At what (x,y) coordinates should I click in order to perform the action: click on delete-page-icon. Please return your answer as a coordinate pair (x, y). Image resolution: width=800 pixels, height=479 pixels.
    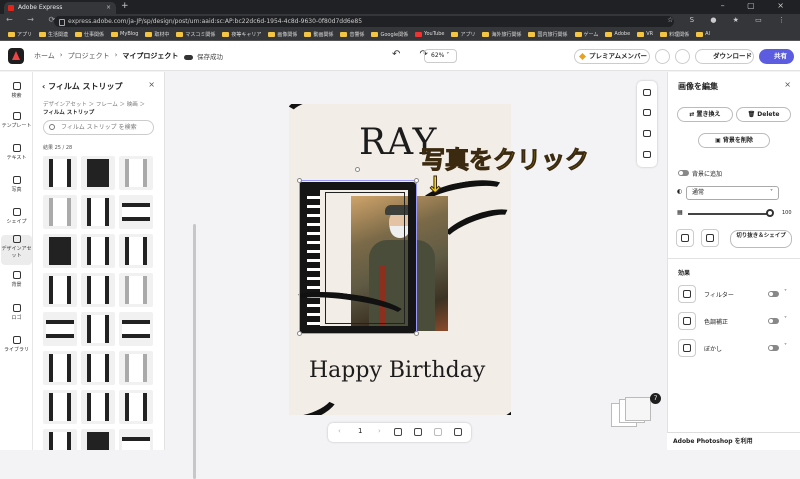
    Looking at the image, I should click on (438, 432).